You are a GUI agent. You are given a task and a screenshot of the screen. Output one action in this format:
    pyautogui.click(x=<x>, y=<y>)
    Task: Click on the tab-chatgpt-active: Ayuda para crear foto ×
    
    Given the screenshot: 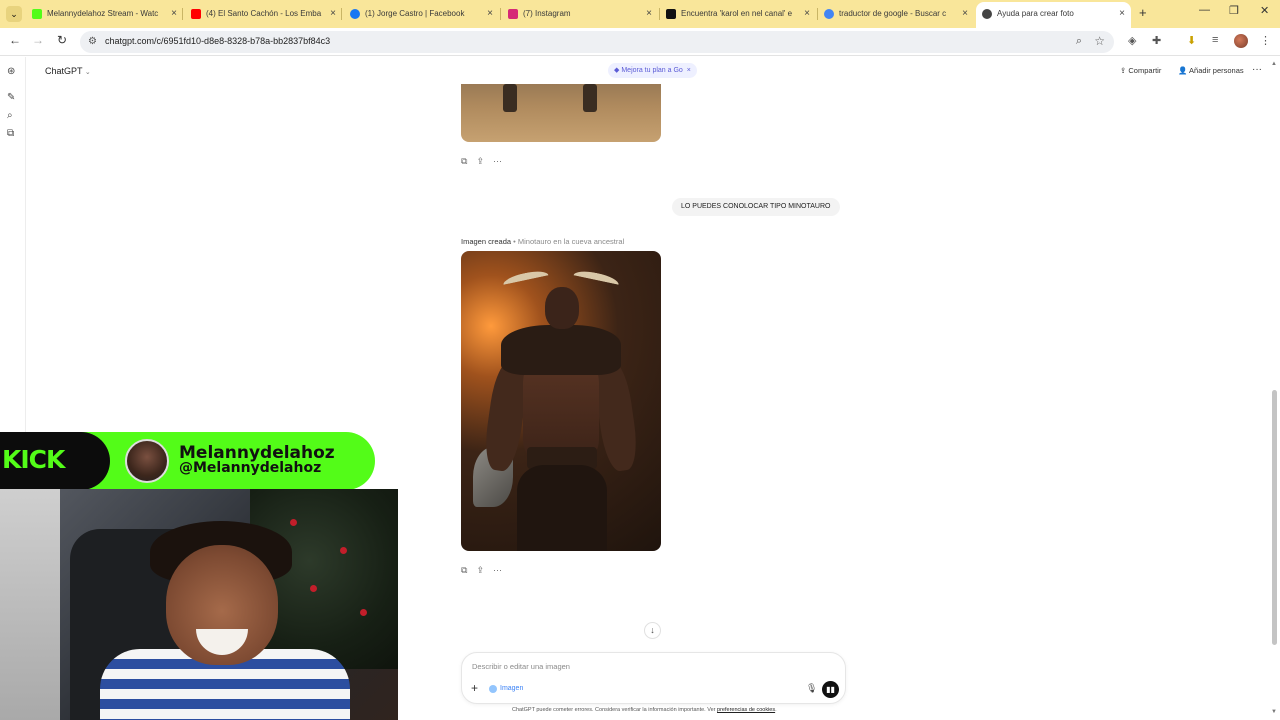 What is the action you would take?
    pyautogui.click(x=1053, y=15)
    